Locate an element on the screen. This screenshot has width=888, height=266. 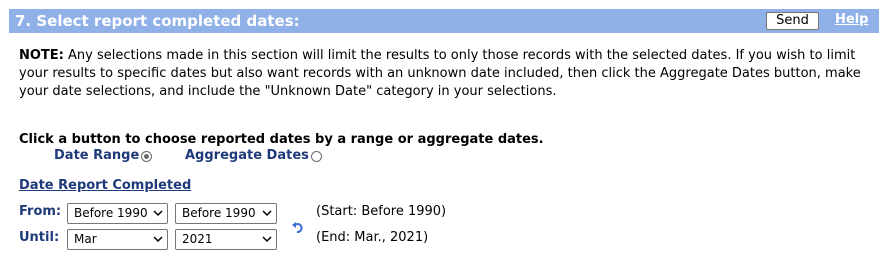
date-range-radio is located at coordinates (147, 156).